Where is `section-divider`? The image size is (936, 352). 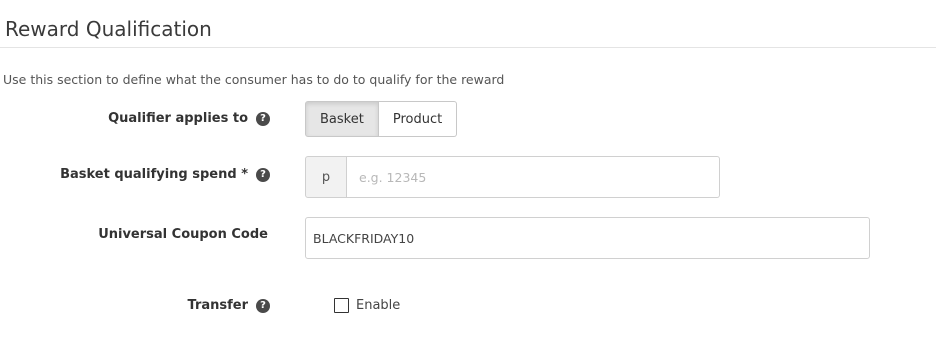
section-divider is located at coordinates (468, 47).